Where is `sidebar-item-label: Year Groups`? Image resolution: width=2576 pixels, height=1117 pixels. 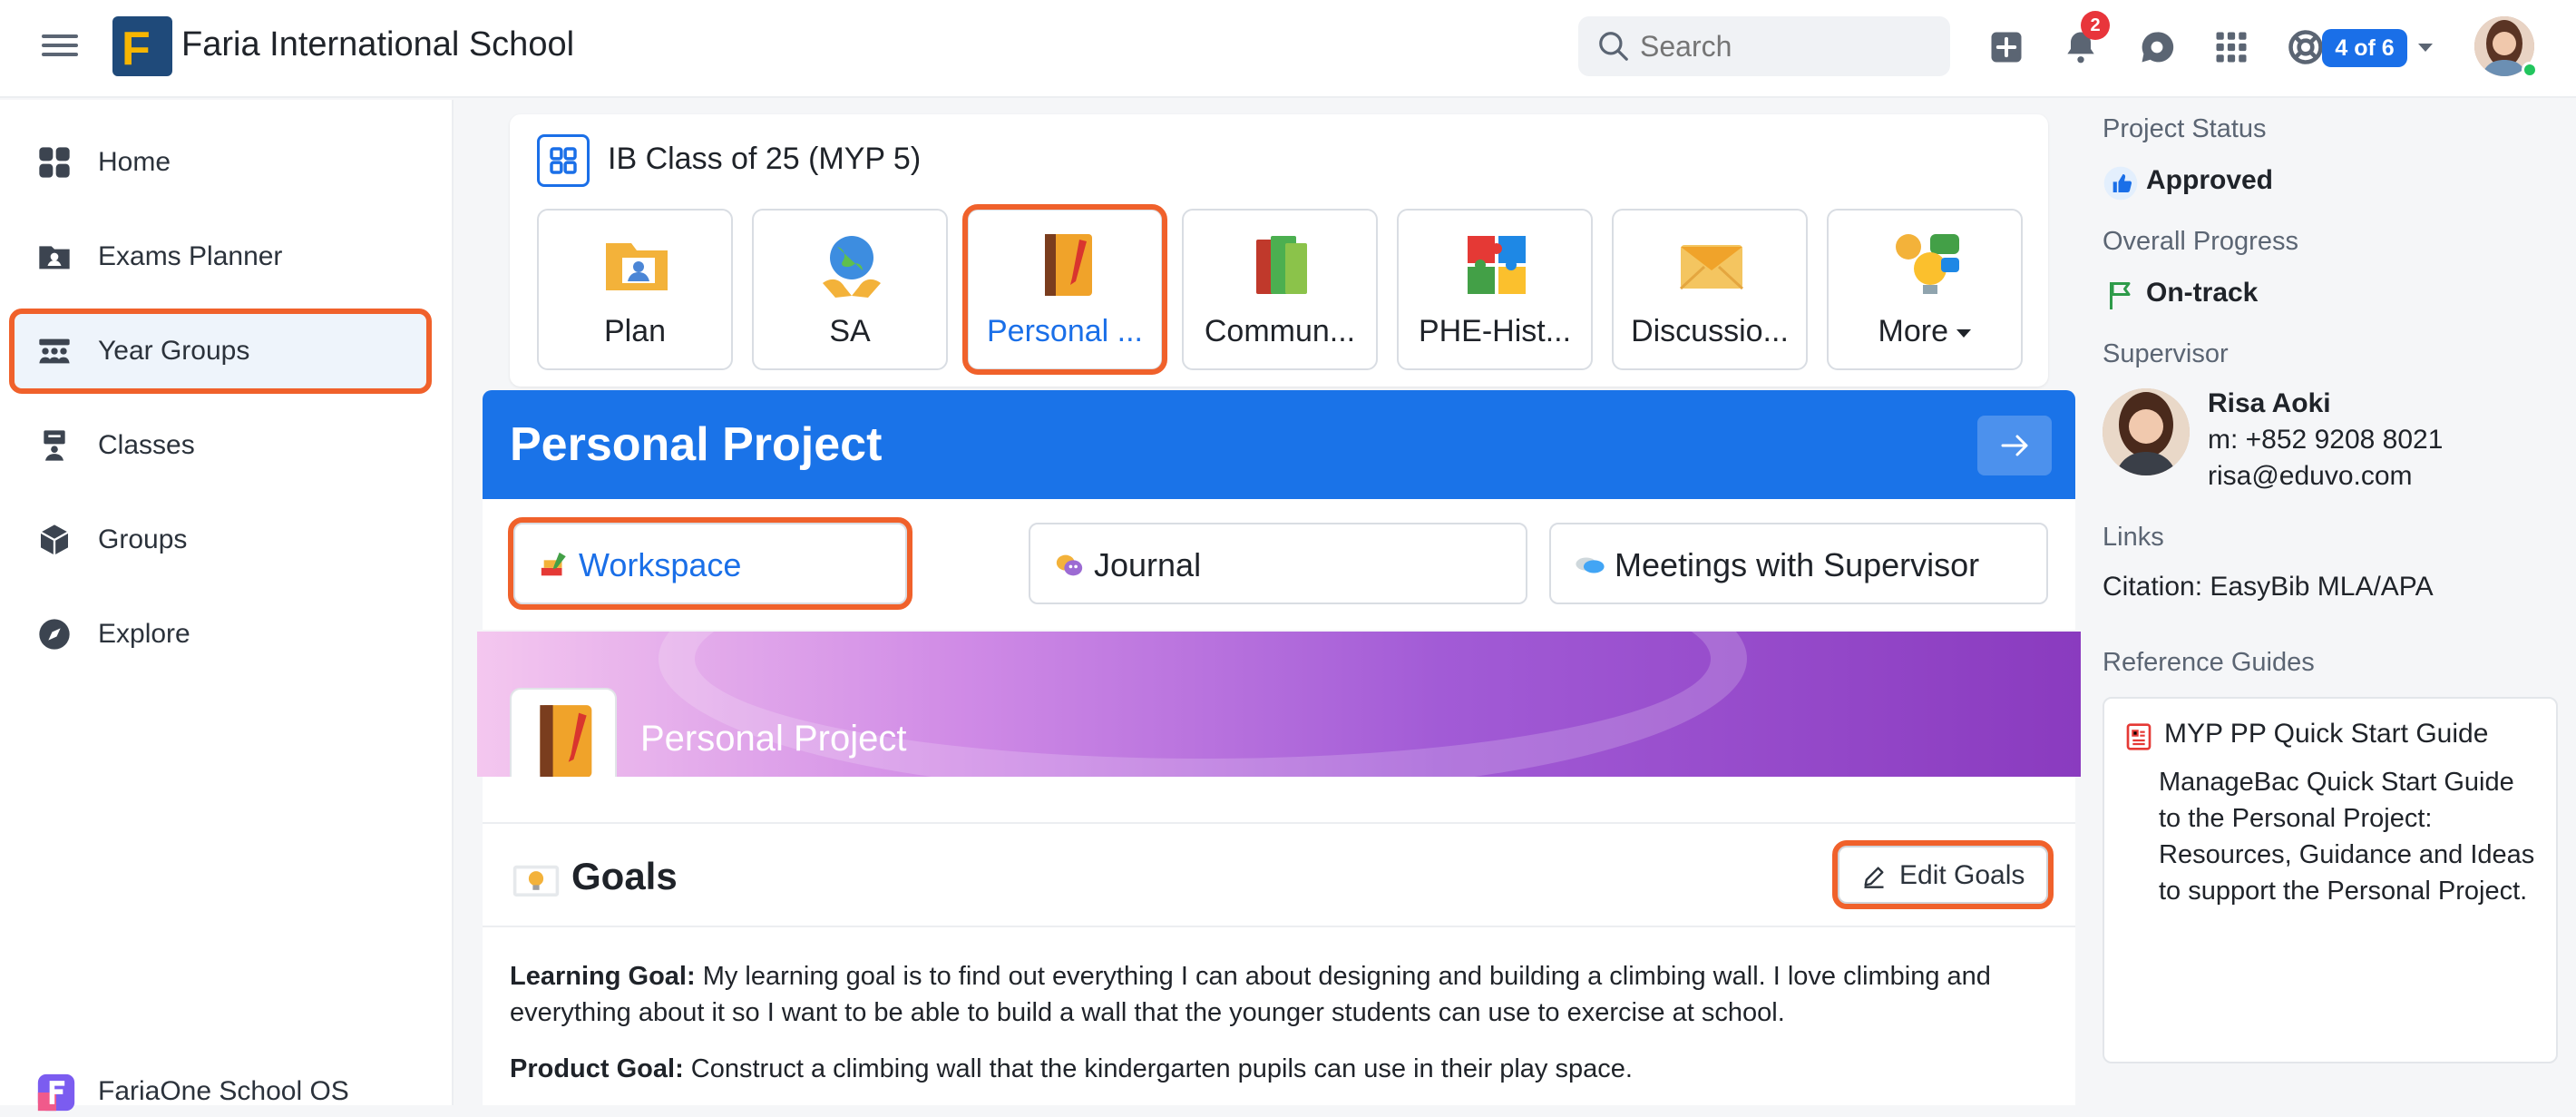
sidebar-item-label: Year Groups is located at coordinates (174, 351).